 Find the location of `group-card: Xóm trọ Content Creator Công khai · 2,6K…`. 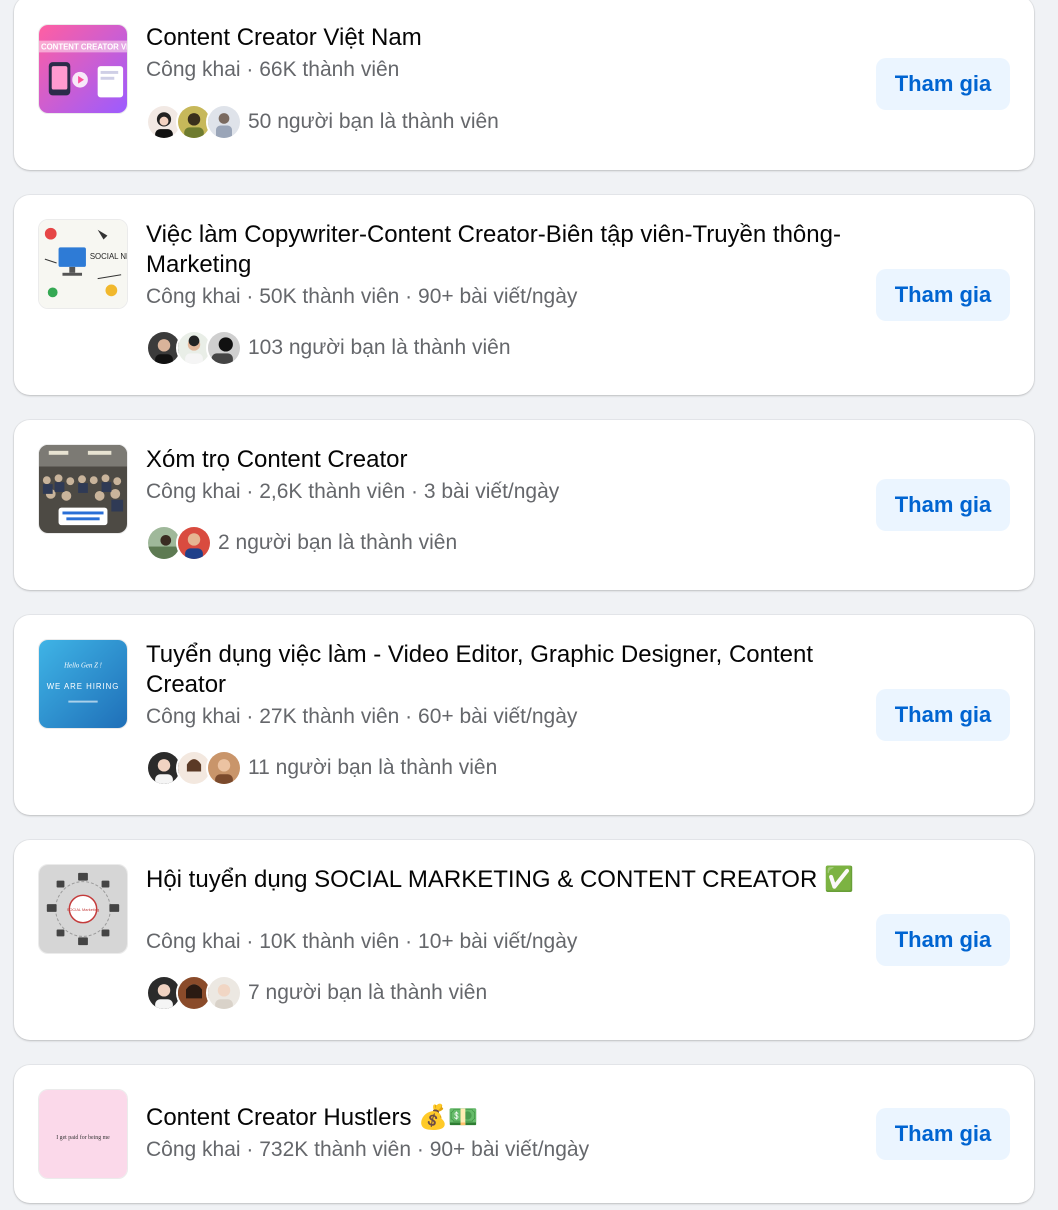

group-card: Xóm trọ Content Creator Công khai · 2,6K… is located at coordinates (524, 505).